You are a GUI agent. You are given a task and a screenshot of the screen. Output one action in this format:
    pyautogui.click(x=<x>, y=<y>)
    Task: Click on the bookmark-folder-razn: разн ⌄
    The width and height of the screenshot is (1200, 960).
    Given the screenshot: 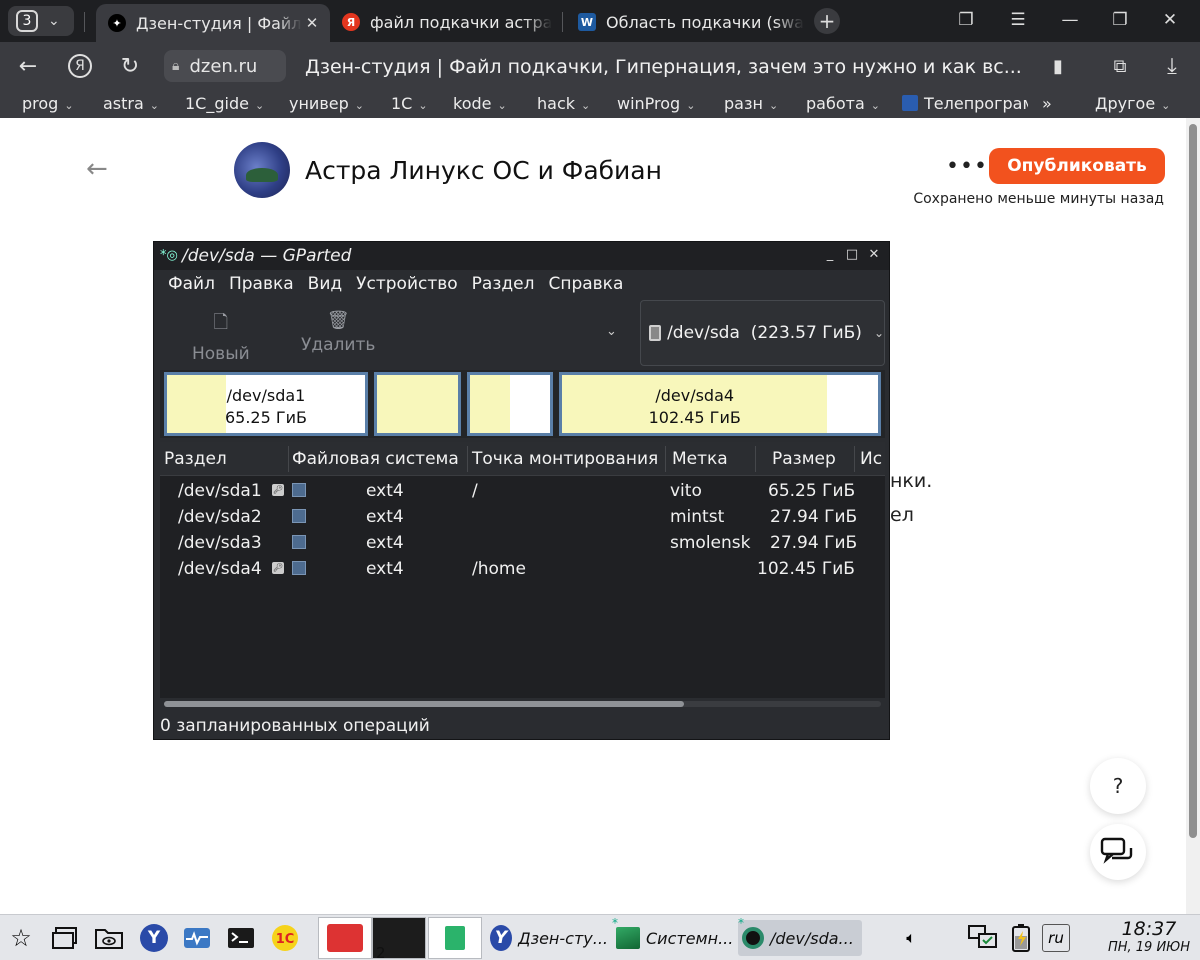 What is the action you would take?
    pyautogui.click(x=751, y=103)
    